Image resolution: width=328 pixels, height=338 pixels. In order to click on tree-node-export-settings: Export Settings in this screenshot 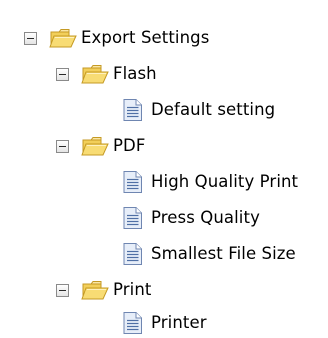, I will do `click(116, 38)`.